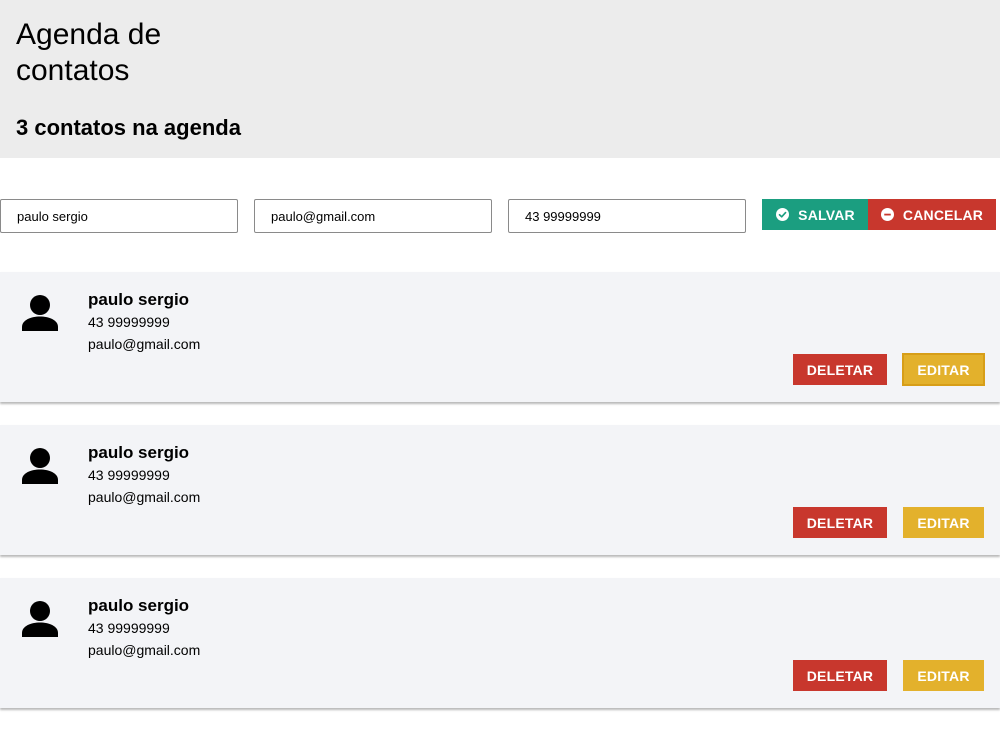  I want to click on email-input, so click(373, 216).